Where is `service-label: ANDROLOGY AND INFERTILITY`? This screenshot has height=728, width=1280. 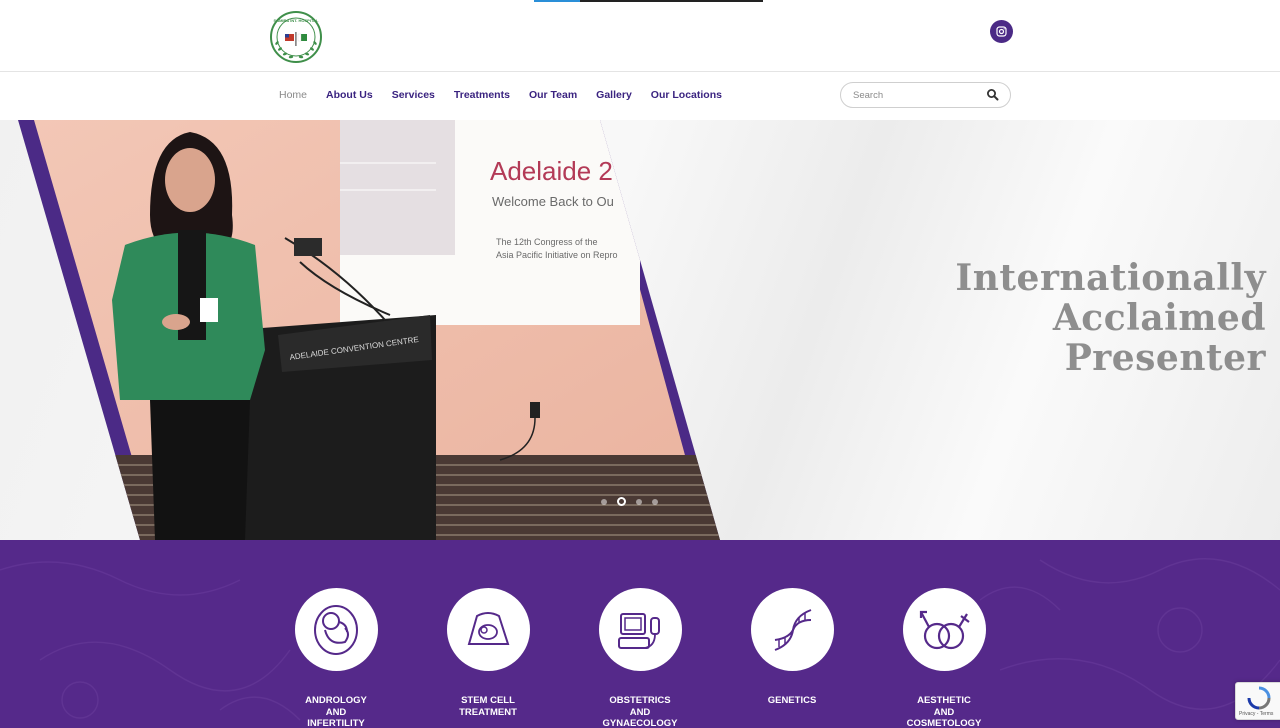 service-label: ANDROLOGY AND INFERTILITY is located at coordinates (336, 711).